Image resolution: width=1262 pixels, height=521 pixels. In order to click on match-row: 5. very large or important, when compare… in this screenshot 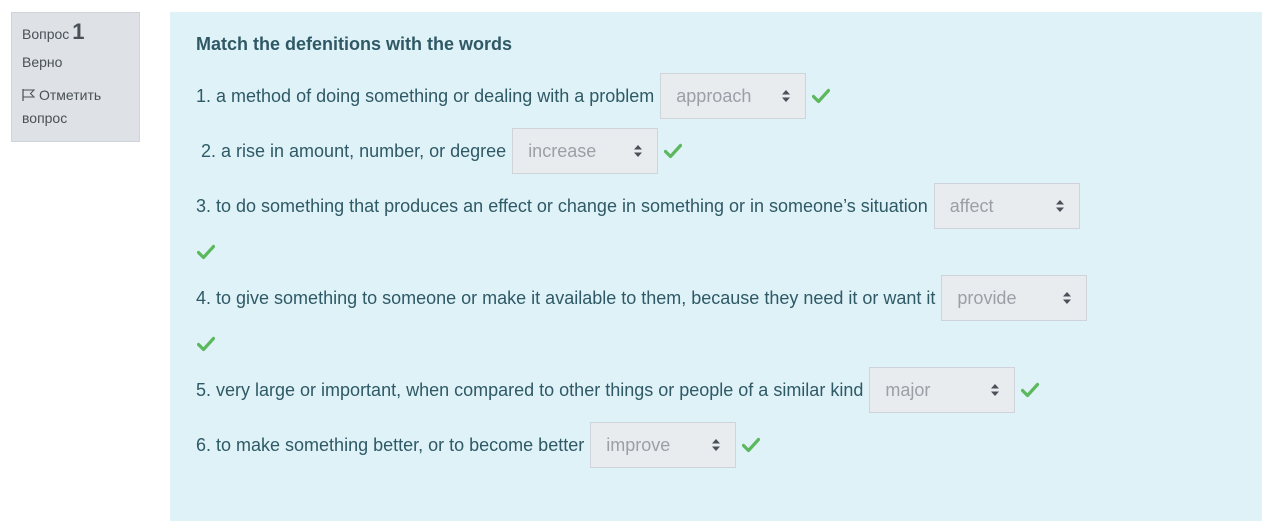, I will do `click(716, 390)`.